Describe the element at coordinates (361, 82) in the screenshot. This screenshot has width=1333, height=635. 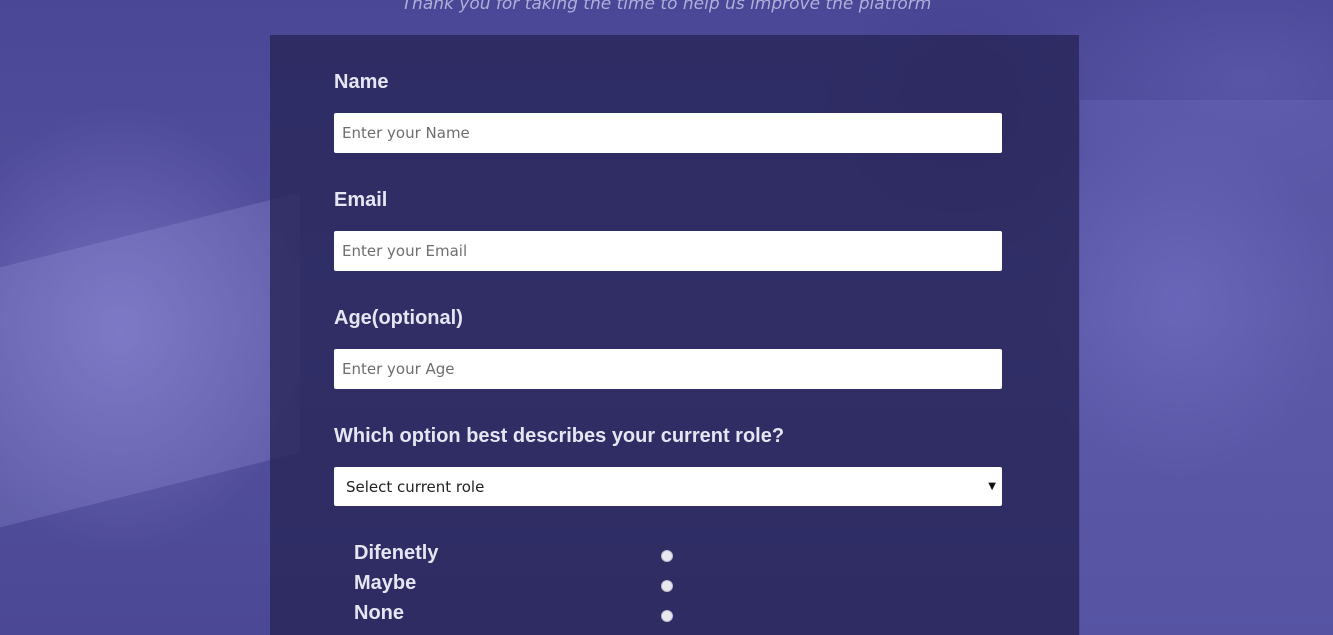
I see `name-label: Name` at that location.